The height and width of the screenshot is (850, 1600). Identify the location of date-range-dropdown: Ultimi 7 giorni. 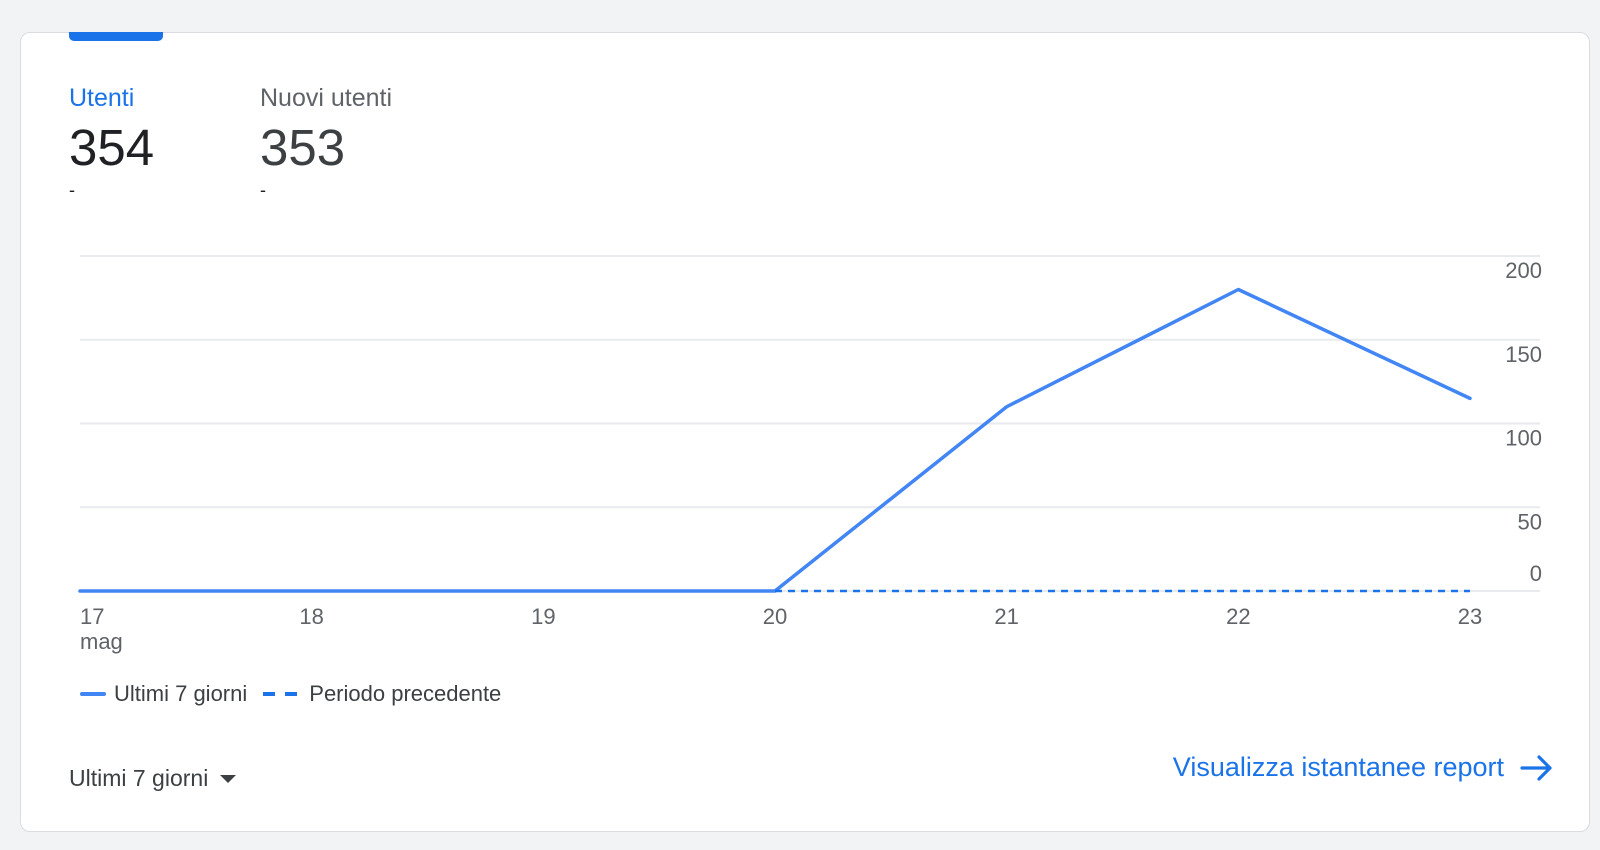
(153, 778).